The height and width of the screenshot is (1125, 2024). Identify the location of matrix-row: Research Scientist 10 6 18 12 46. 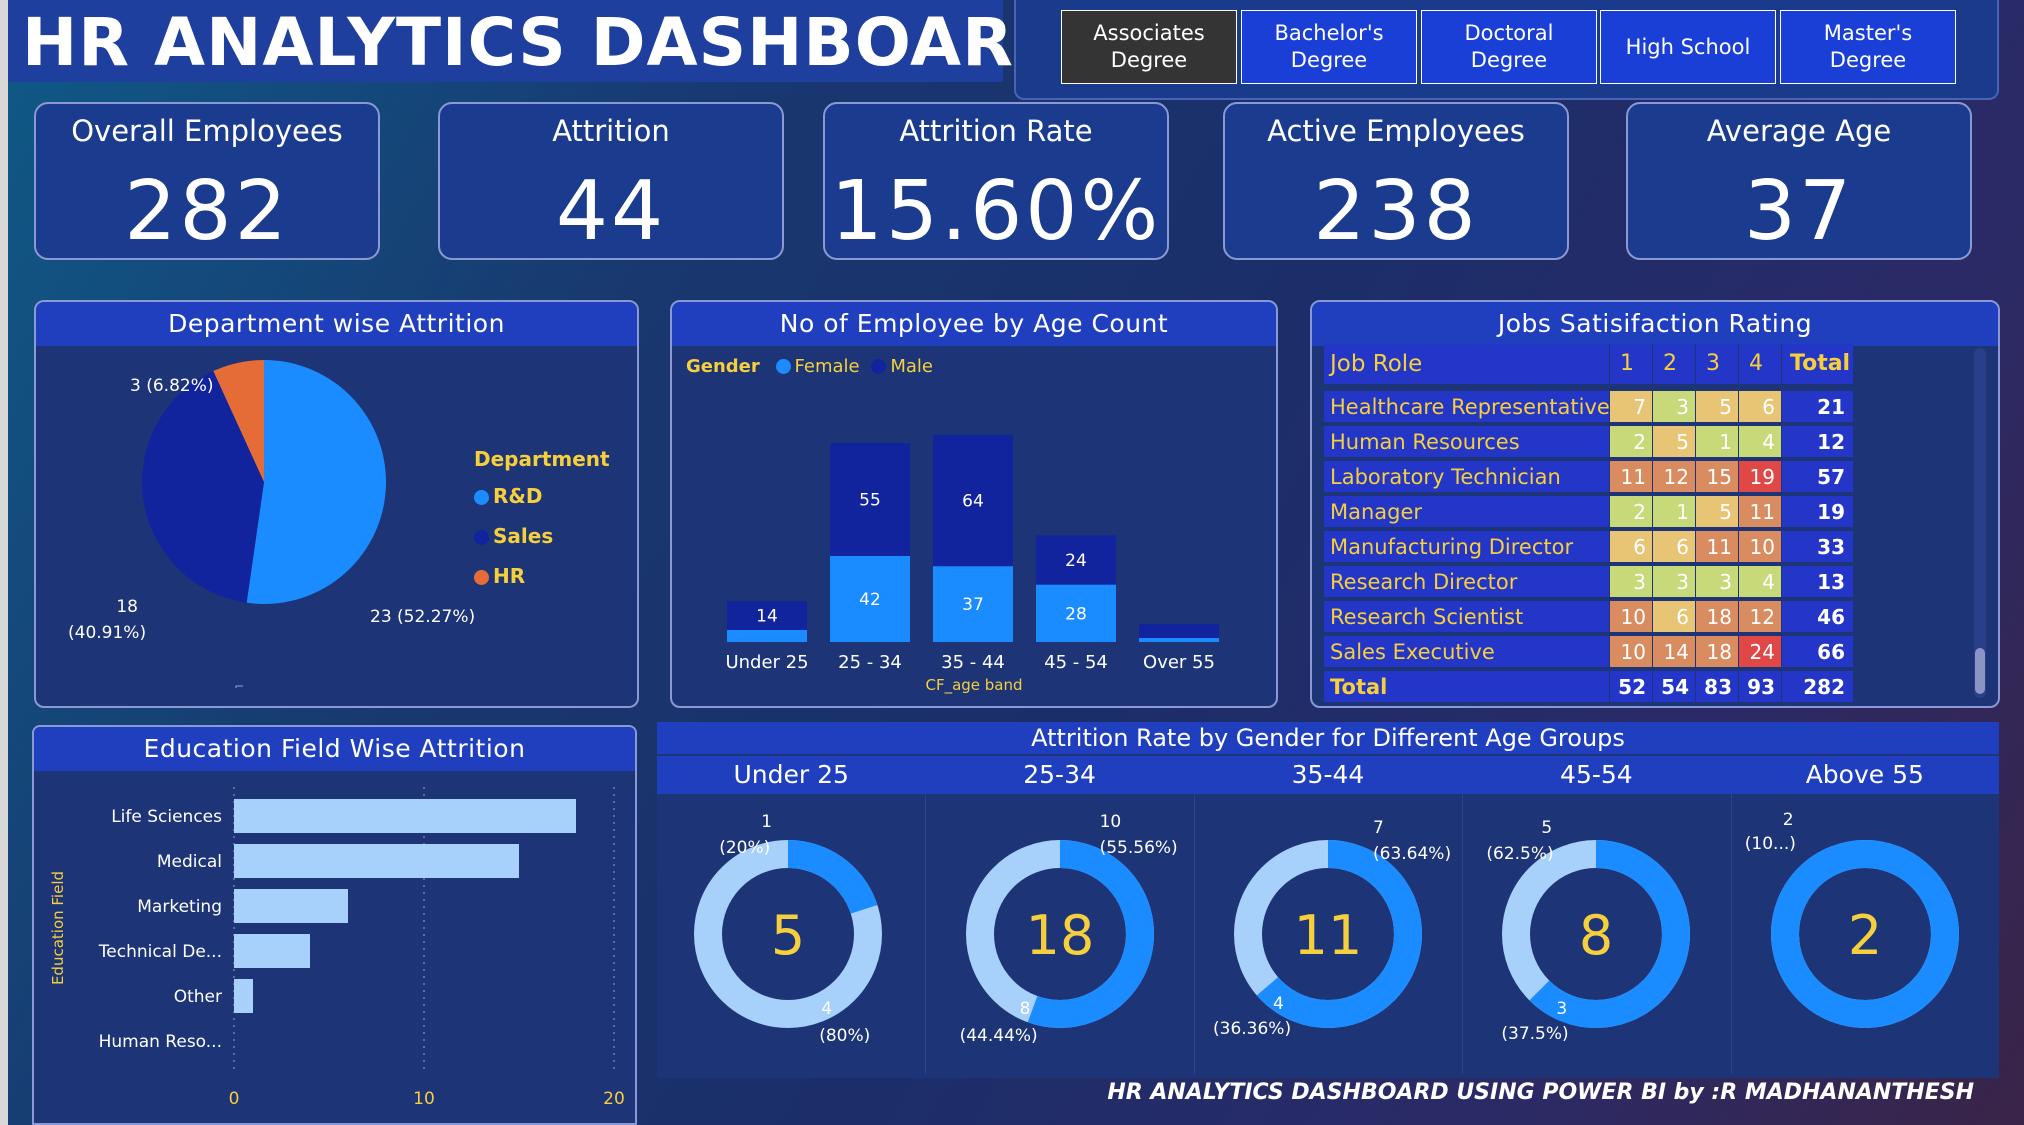
(1588, 617).